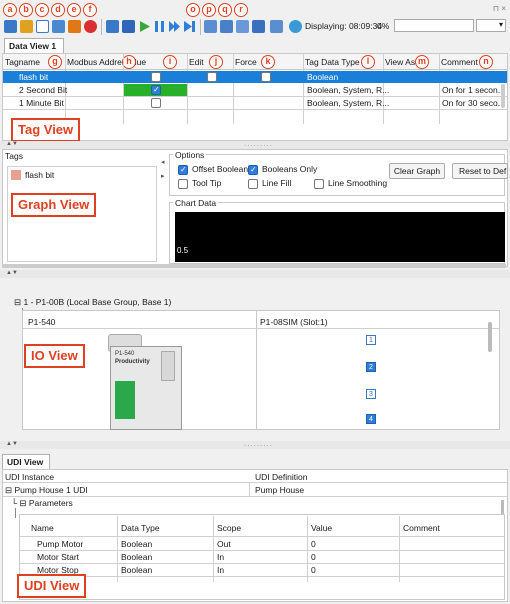 The height and width of the screenshot is (604, 510). I want to click on offset-booleans-checkbox, so click(183, 170).